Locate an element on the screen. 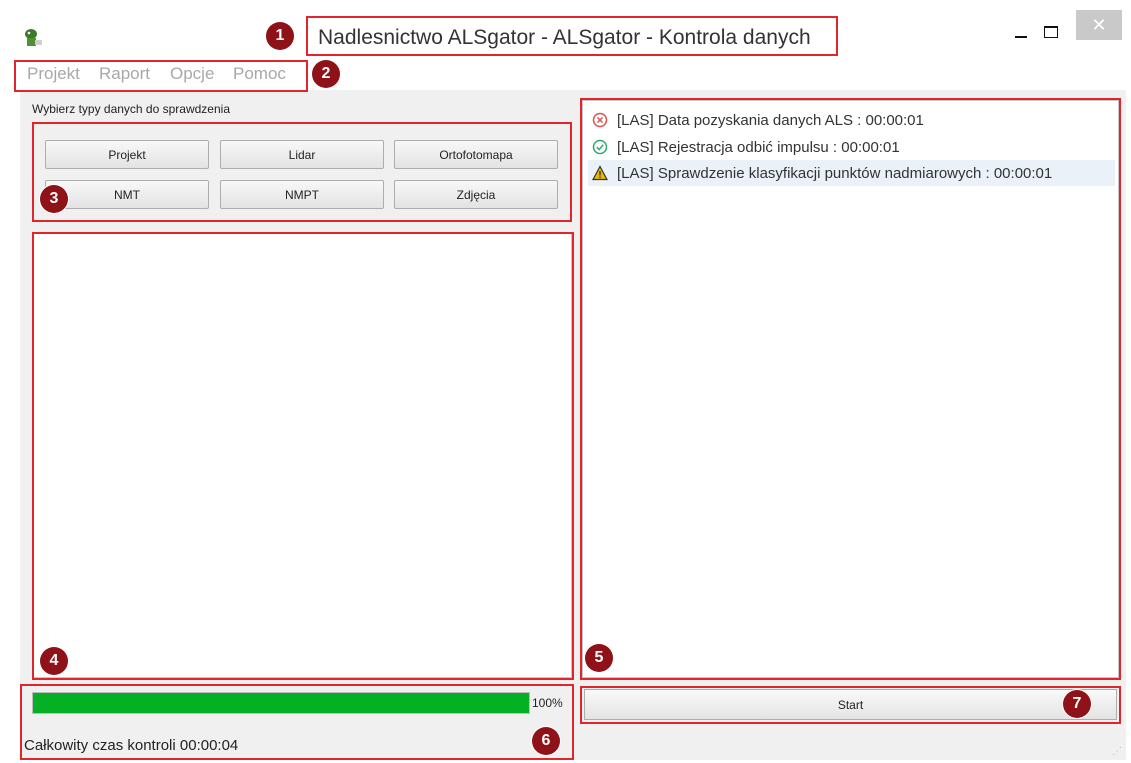 The image size is (1131, 763). callout-badge-6: 6 is located at coordinates (546, 741).